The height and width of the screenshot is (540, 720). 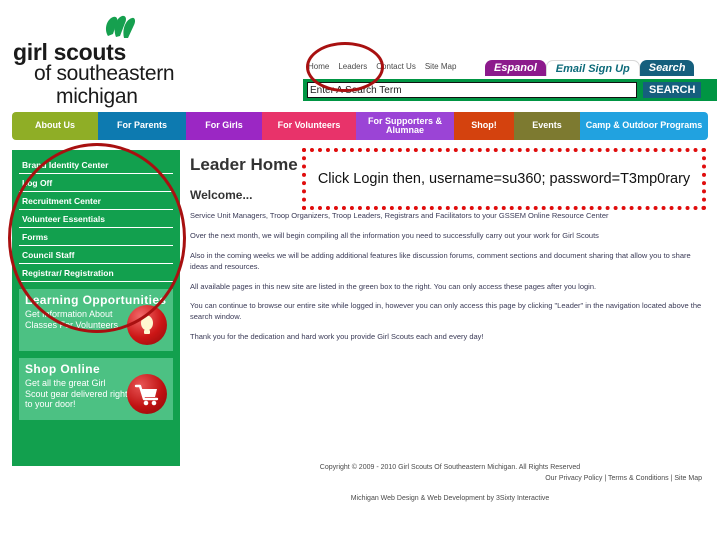 I want to click on header-tab-email-sign-up: Email Sign Up, so click(x=592, y=68).